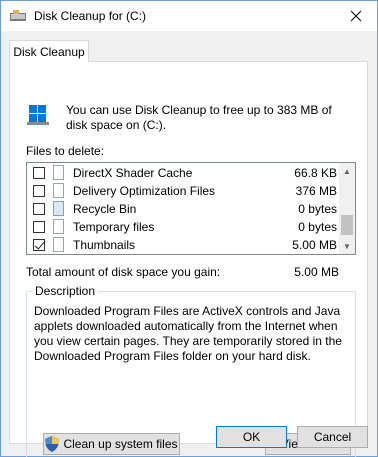  Describe the element at coordinates (183, 245) in the screenshot. I see `list-item: Thumbnails 5.00 MB` at that location.